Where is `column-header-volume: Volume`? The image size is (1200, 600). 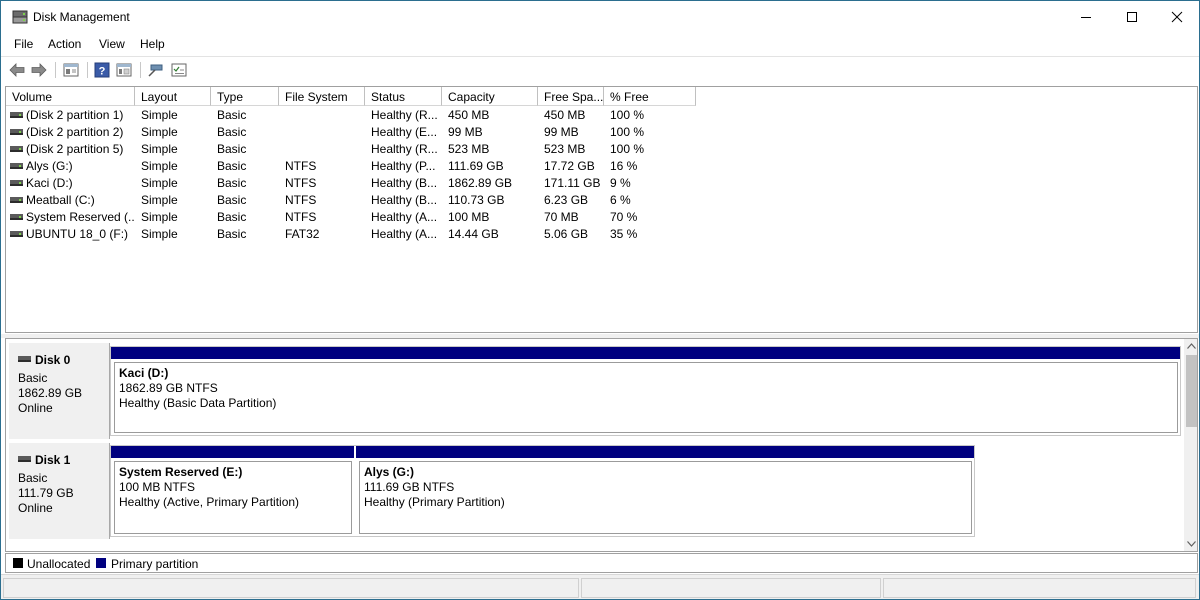 column-header-volume: Volume is located at coordinates (70, 96).